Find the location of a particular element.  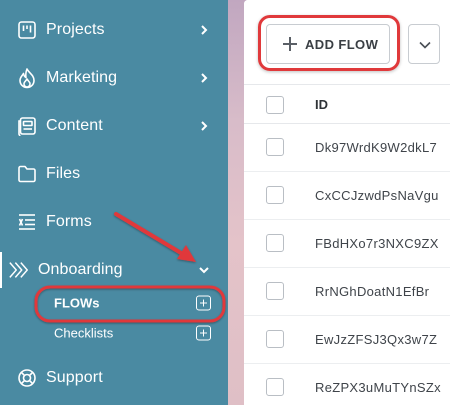

sidebar-item-label: Forms is located at coordinates (69, 221).